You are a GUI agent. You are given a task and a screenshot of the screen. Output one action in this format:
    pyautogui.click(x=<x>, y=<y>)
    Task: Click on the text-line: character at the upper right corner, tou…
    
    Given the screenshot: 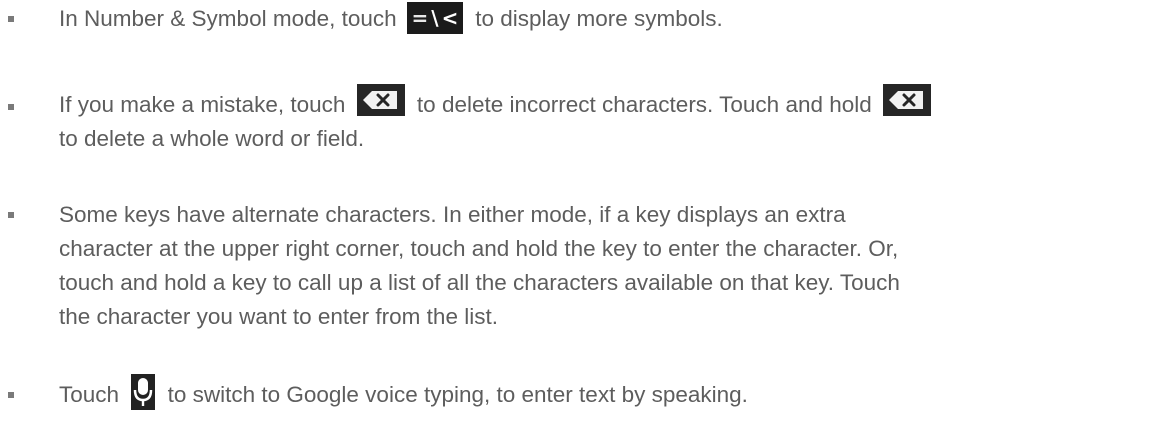 What is the action you would take?
    pyautogui.click(x=479, y=248)
    